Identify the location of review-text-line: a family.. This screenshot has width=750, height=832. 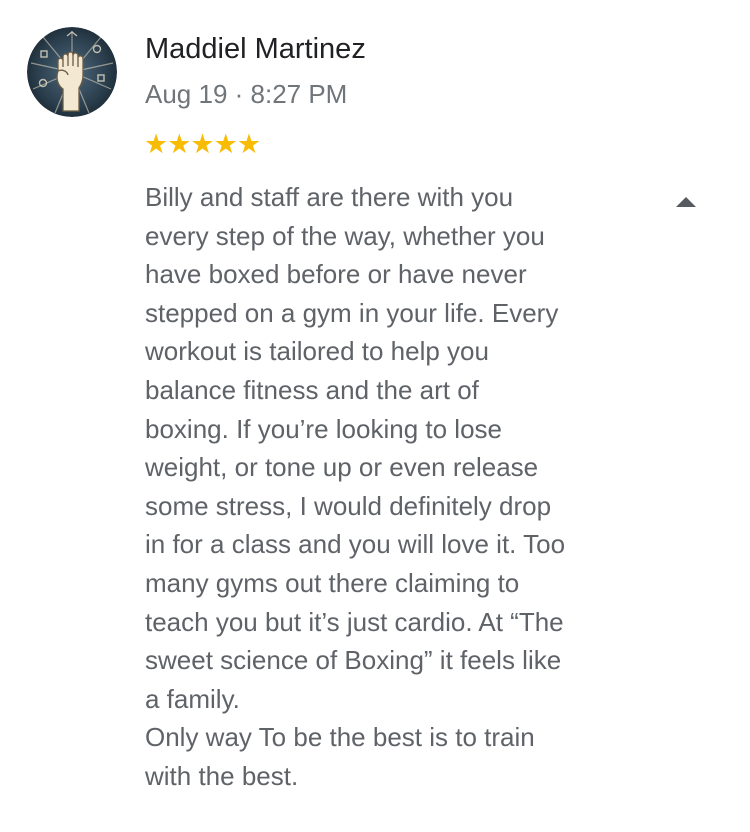
(192, 698).